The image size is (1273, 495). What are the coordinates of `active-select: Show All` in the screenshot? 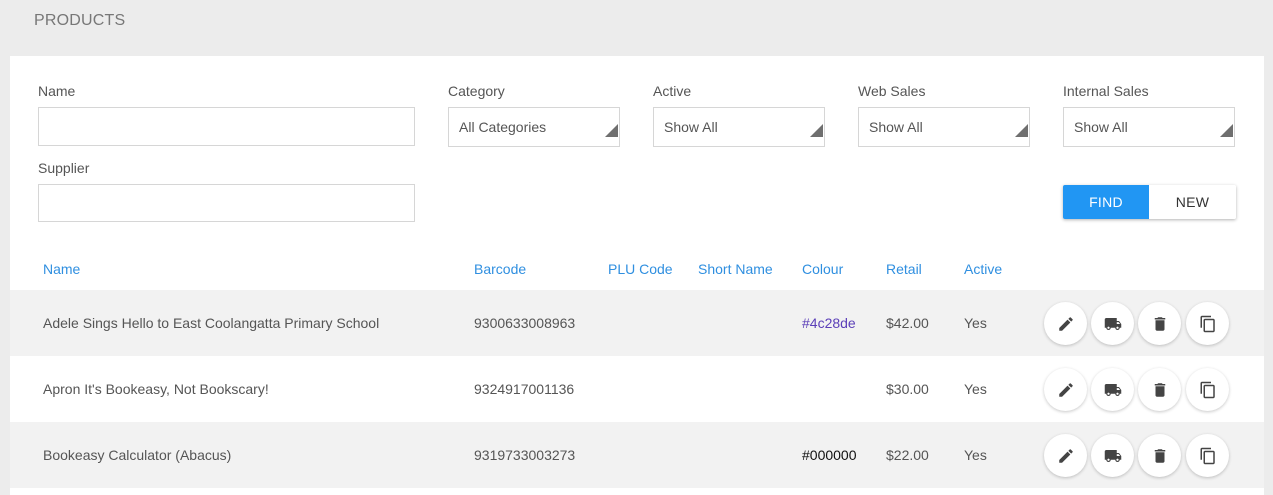 It's located at (739, 127).